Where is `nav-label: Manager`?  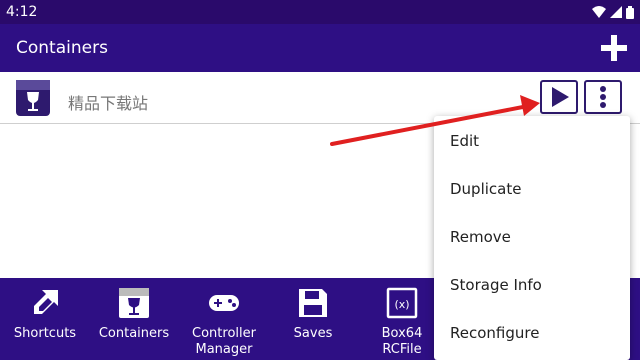 nav-label: Manager is located at coordinates (224, 349).